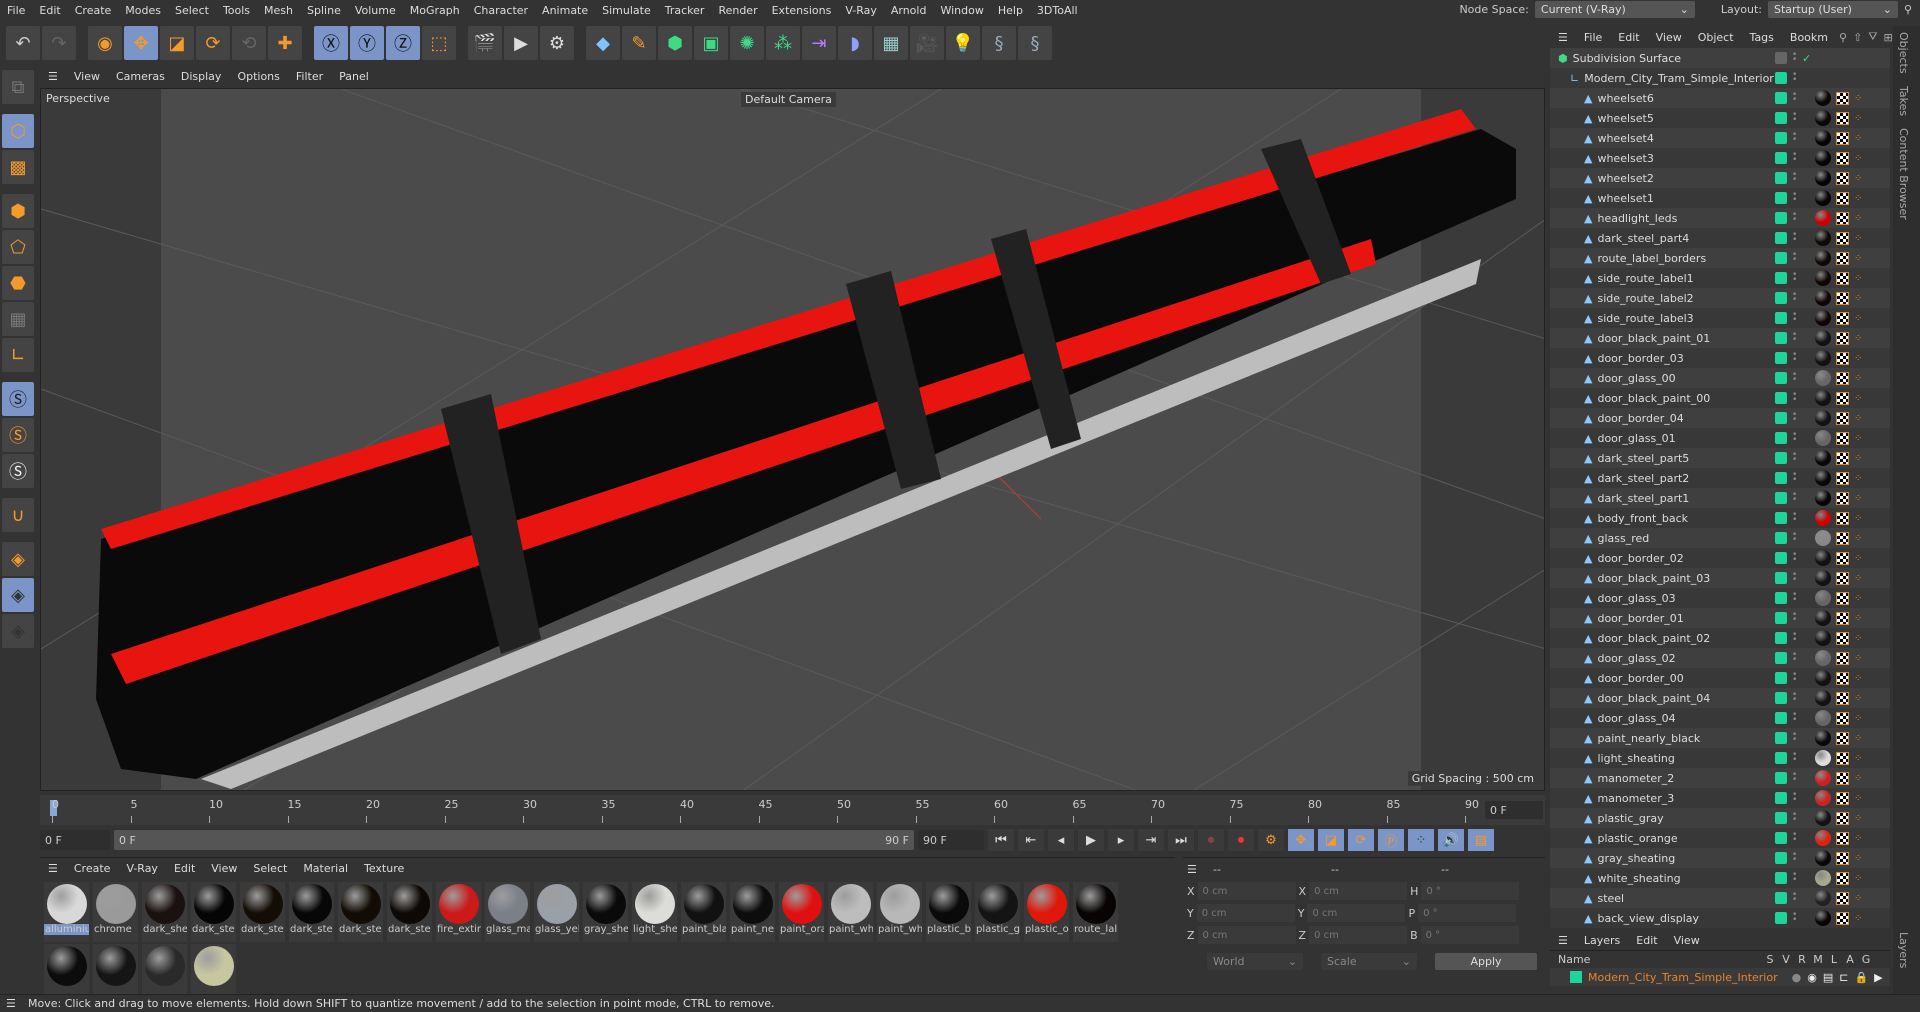  I want to click on object-row: ▲ door_black_paint_02 • • ⁘, so click(1720, 638).